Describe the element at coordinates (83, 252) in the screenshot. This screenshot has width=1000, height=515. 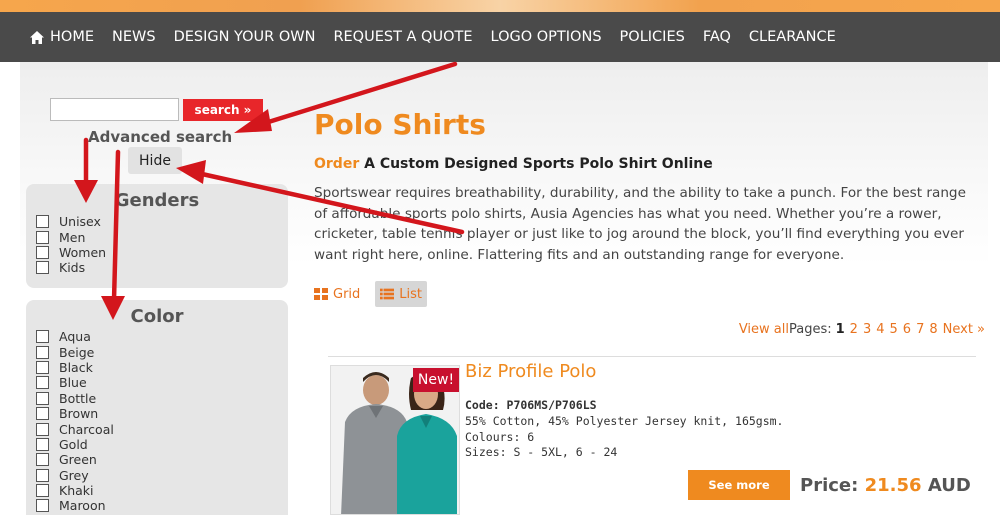
I see `gender-option-label: Women` at that location.